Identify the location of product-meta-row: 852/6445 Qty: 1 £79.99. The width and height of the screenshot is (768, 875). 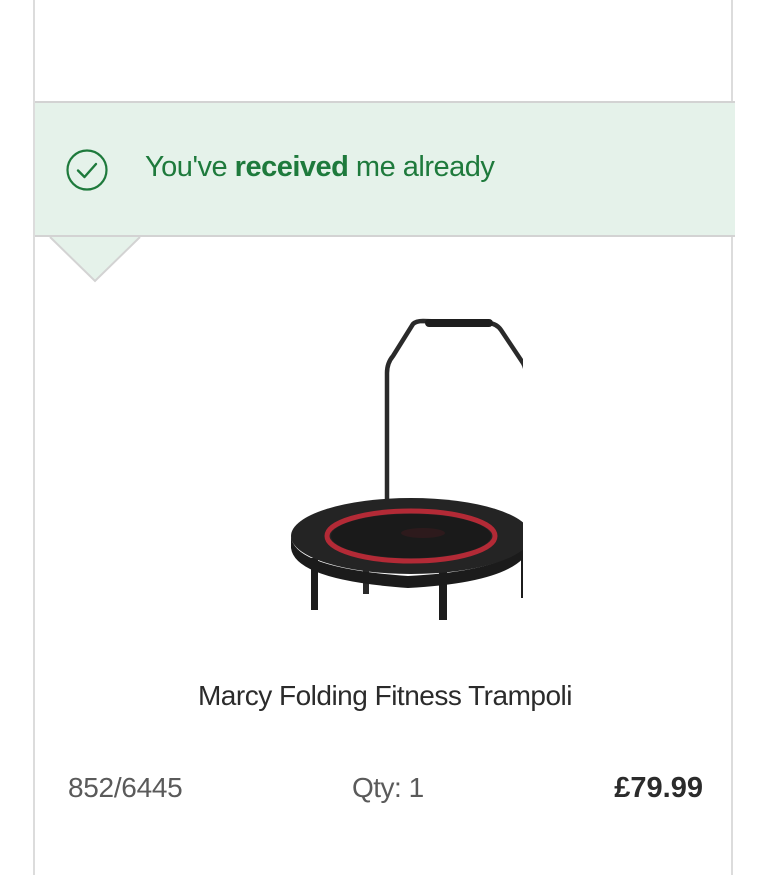
(385, 792).